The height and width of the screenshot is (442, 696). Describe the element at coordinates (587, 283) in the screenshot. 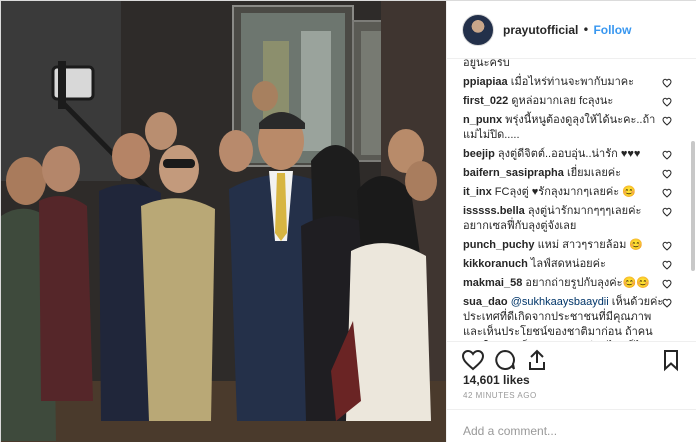

I see `comment-text: อยากถ่ายรูปกับลุงค่ะ😊😊` at that location.